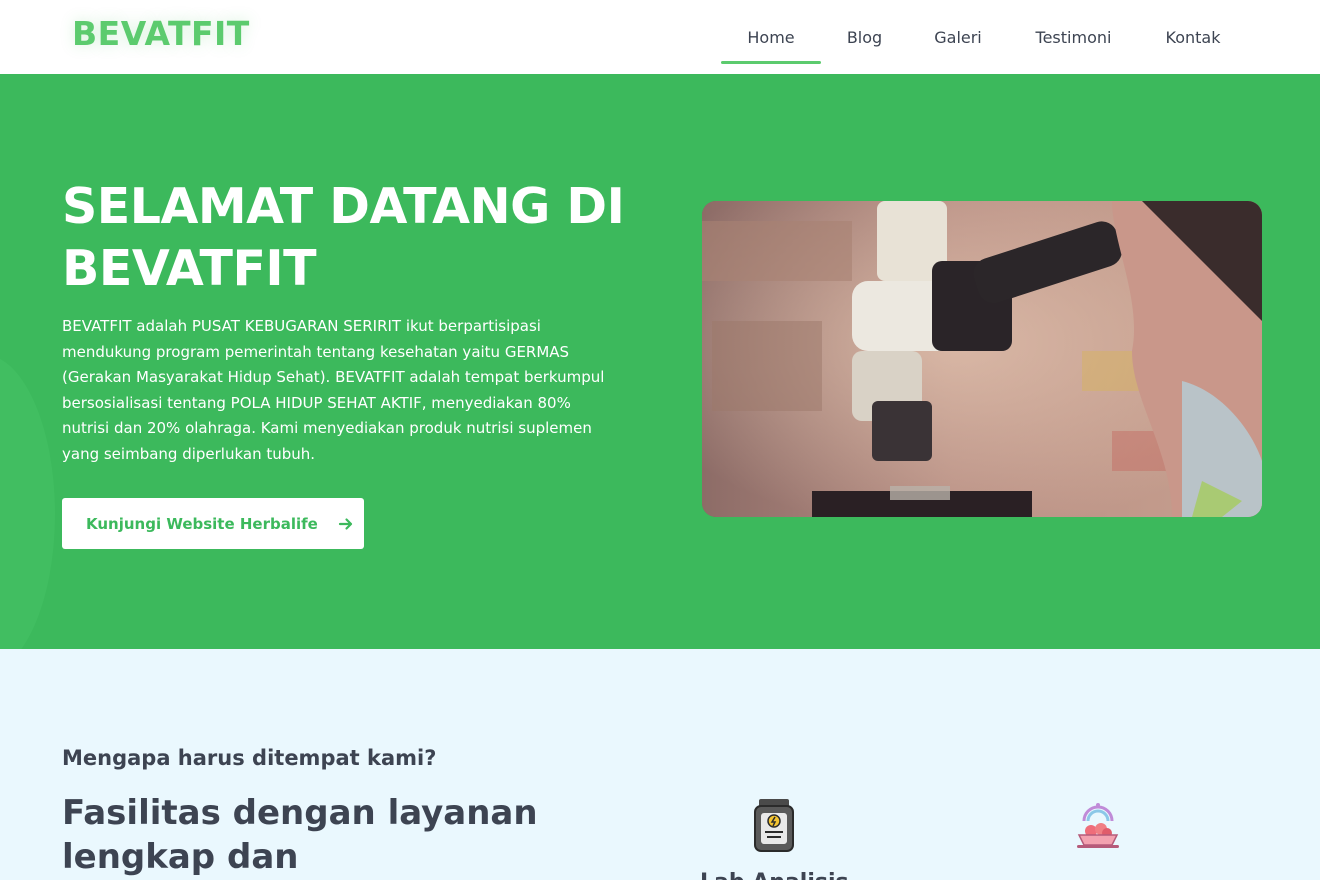 The width and height of the screenshot is (1320, 880). What do you see at coordinates (774, 875) in the screenshot?
I see `feature-title: Lab Analisis` at bounding box center [774, 875].